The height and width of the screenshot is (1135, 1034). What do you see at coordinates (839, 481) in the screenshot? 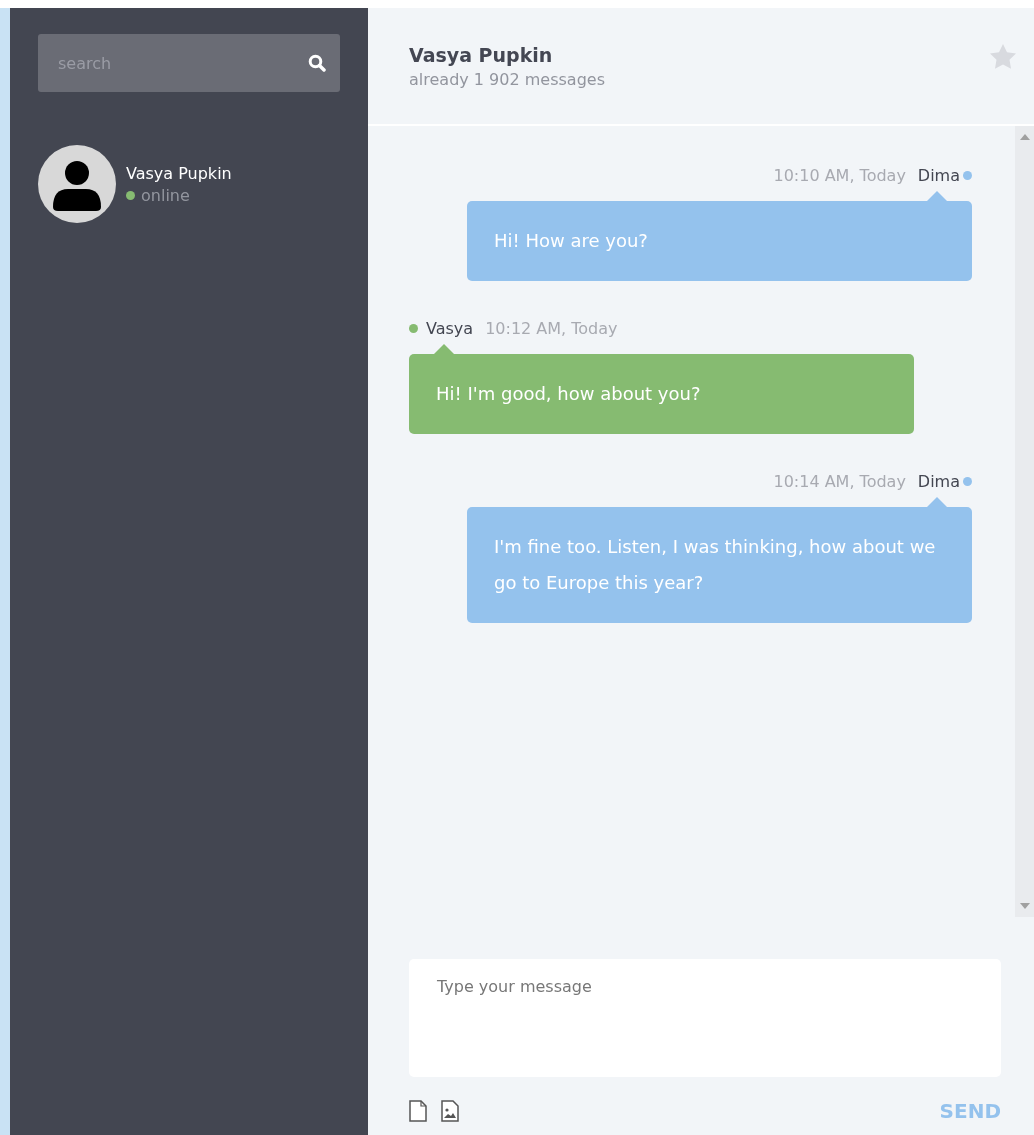
I see `message-time: 10:14 AM, Today` at bounding box center [839, 481].